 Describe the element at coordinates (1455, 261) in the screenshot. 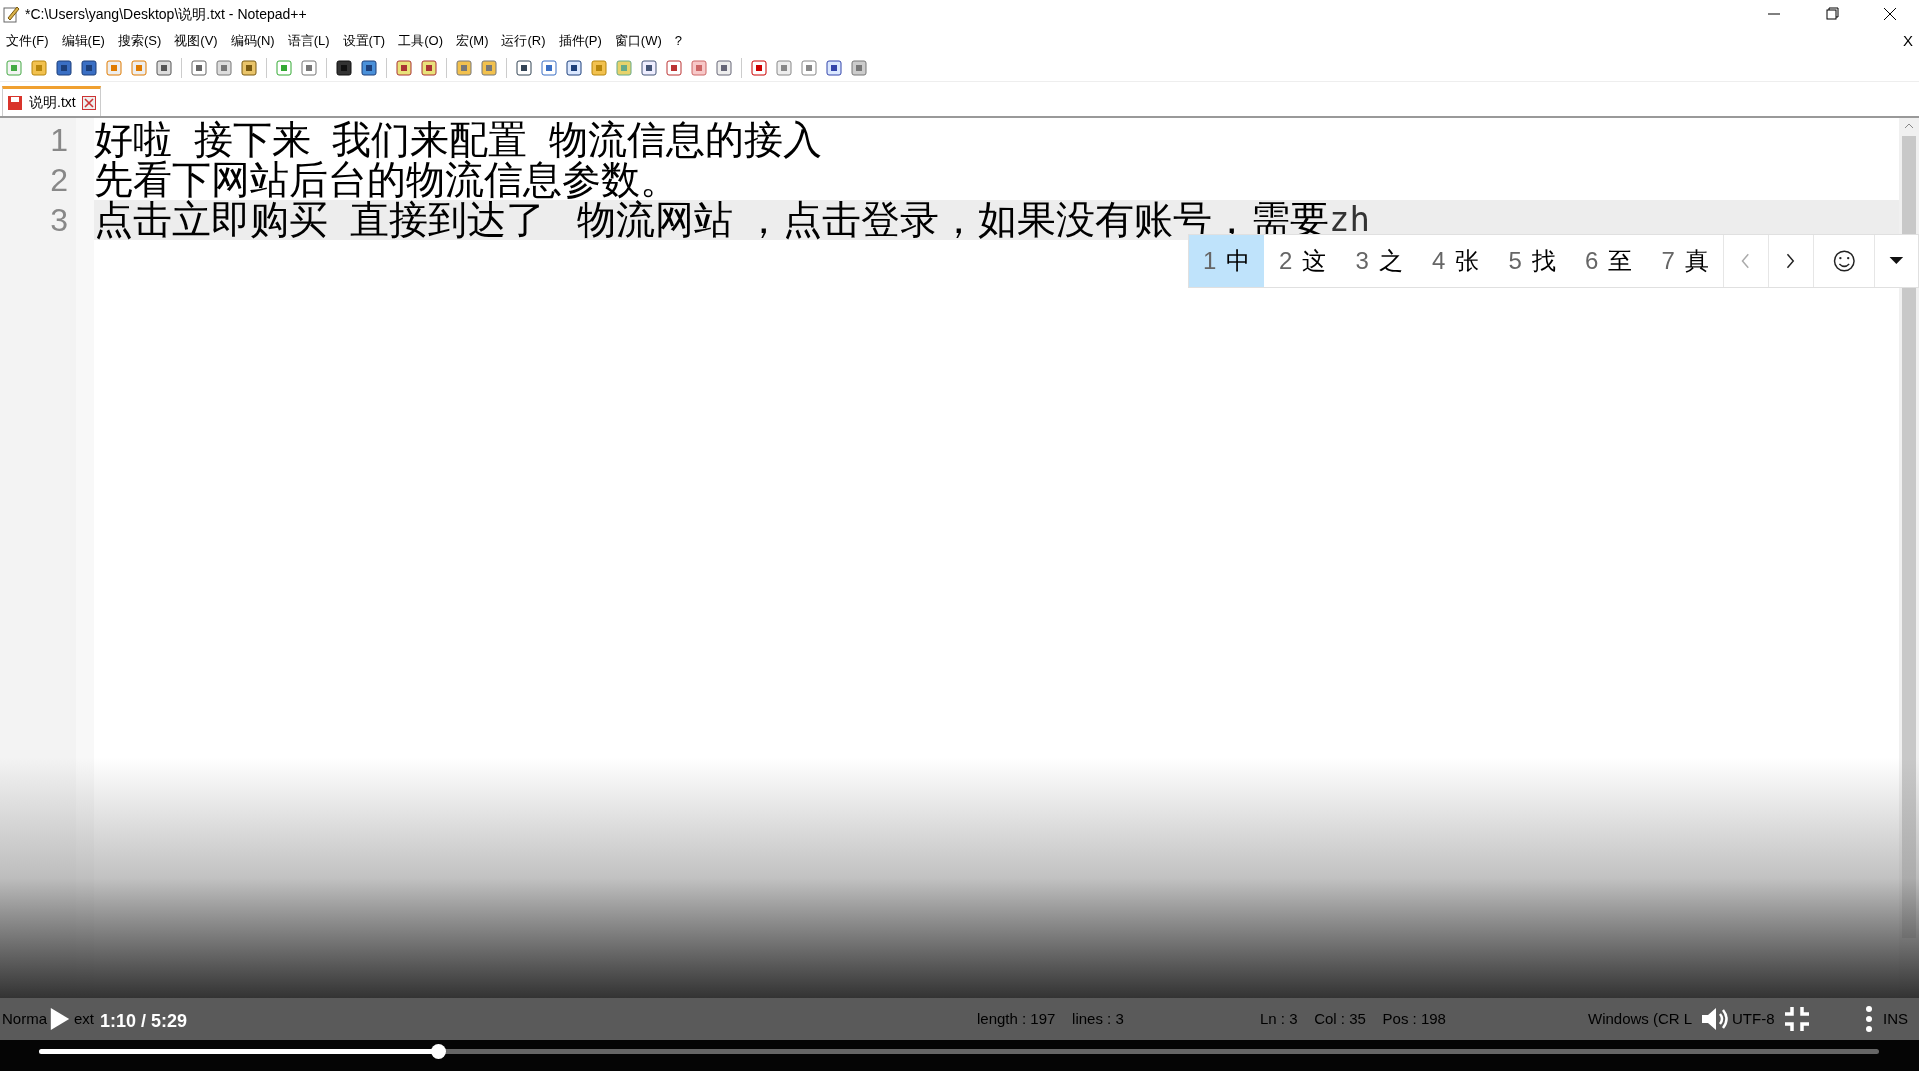

I see `candidate-item: 4 张` at that location.